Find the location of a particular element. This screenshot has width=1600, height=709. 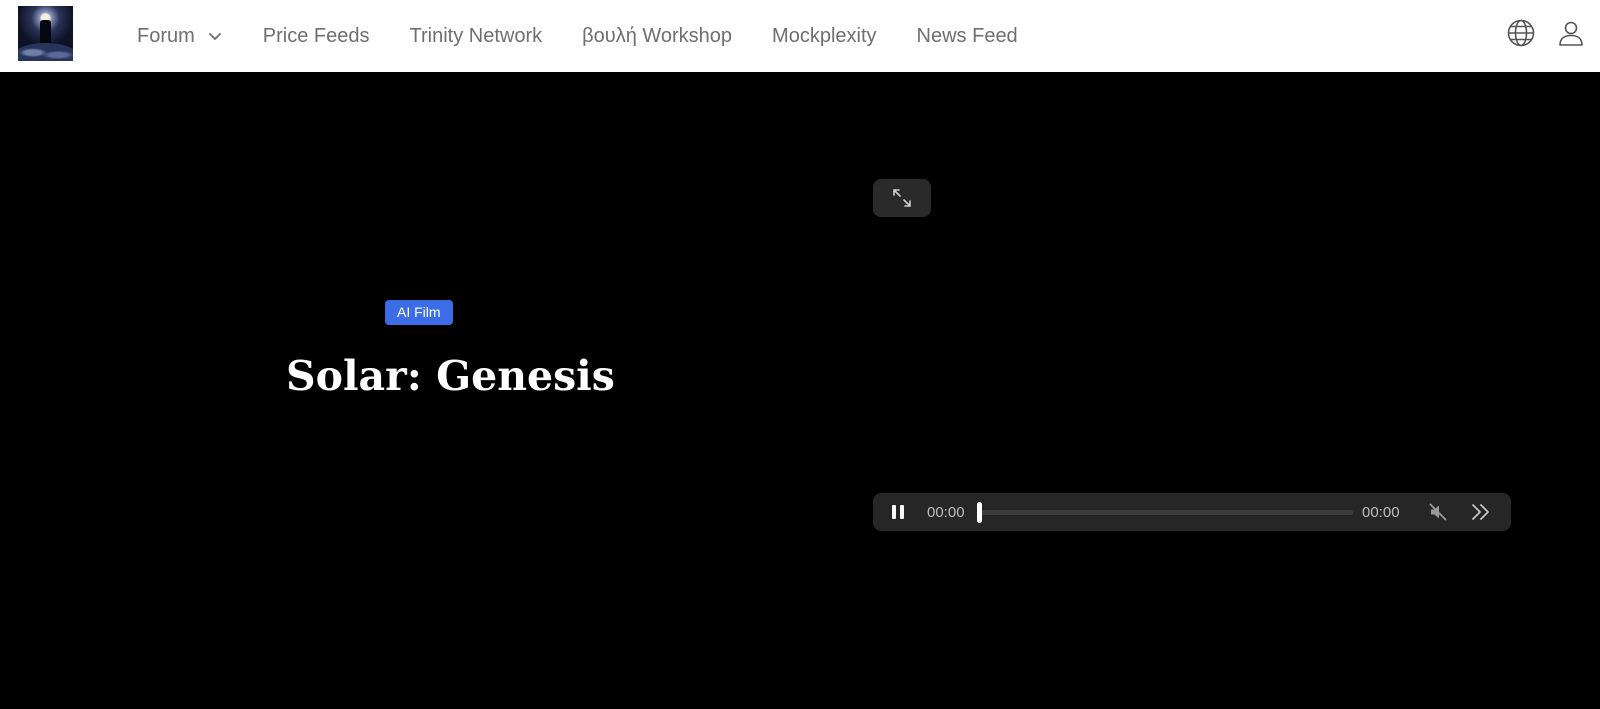

category-badge: AI Film is located at coordinates (419, 312).